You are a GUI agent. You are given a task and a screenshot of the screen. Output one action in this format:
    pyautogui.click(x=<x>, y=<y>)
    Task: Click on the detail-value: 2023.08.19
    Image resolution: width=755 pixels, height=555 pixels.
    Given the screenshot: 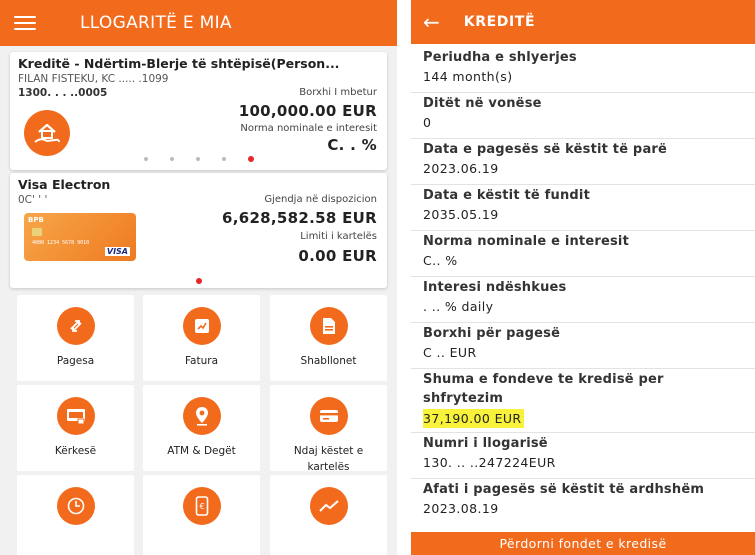 What is the action you would take?
    pyautogui.click(x=461, y=508)
    